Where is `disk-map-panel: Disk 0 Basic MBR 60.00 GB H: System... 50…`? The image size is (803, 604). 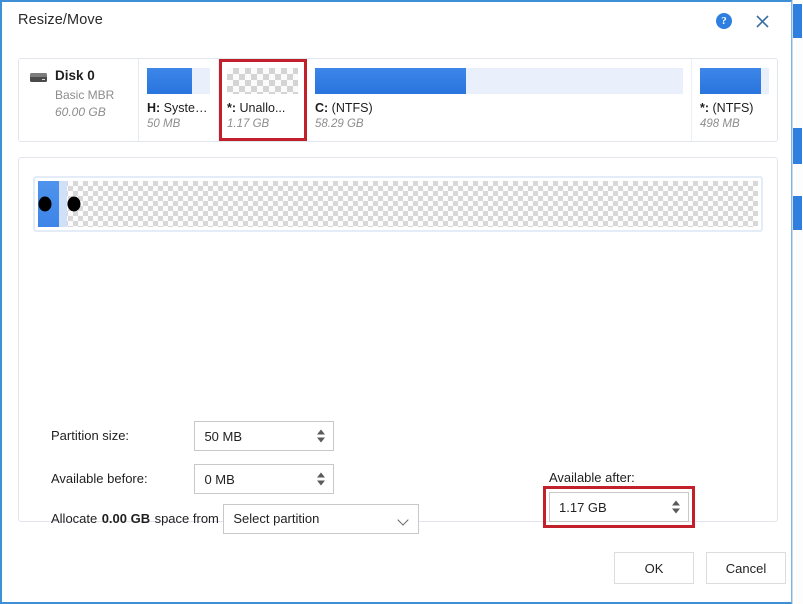
disk-map-panel: Disk 0 Basic MBR 60.00 GB H: System... 50… is located at coordinates (398, 100).